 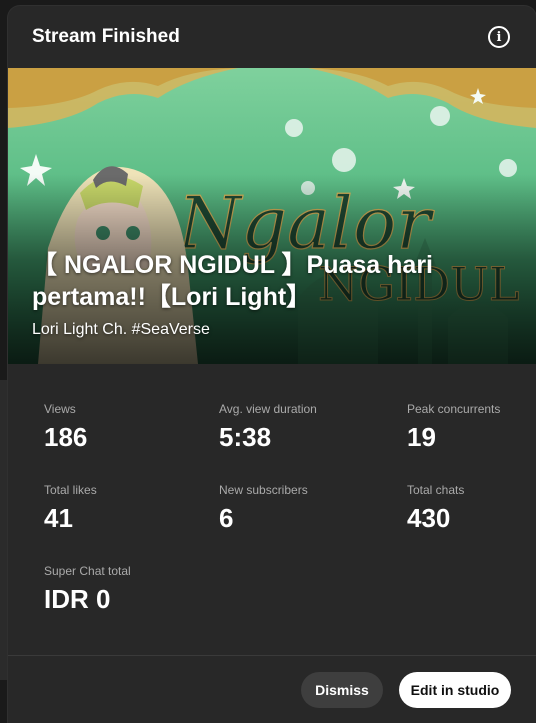 What do you see at coordinates (304, 508) in the screenshot?
I see `stat-new-subscribers: New subscribers 6` at bounding box center [304, 508].